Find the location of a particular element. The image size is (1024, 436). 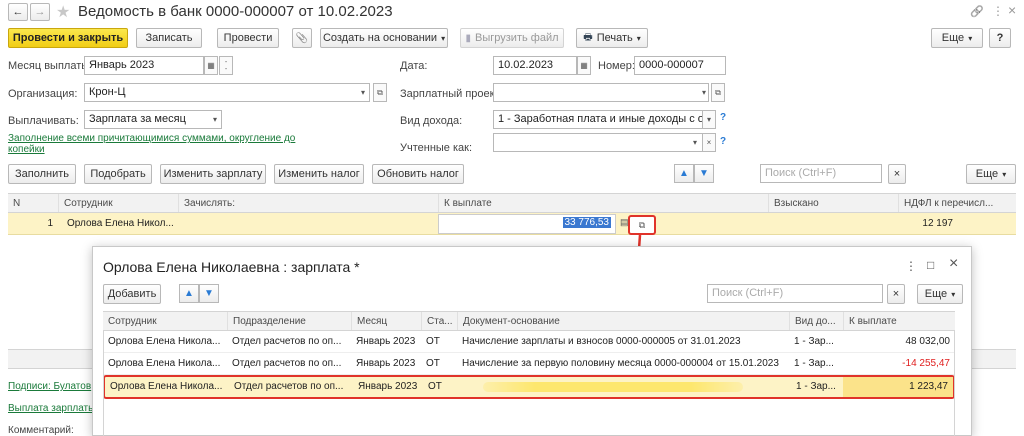

date-field: 10.02.2023 is located at coordinates (535, 65).